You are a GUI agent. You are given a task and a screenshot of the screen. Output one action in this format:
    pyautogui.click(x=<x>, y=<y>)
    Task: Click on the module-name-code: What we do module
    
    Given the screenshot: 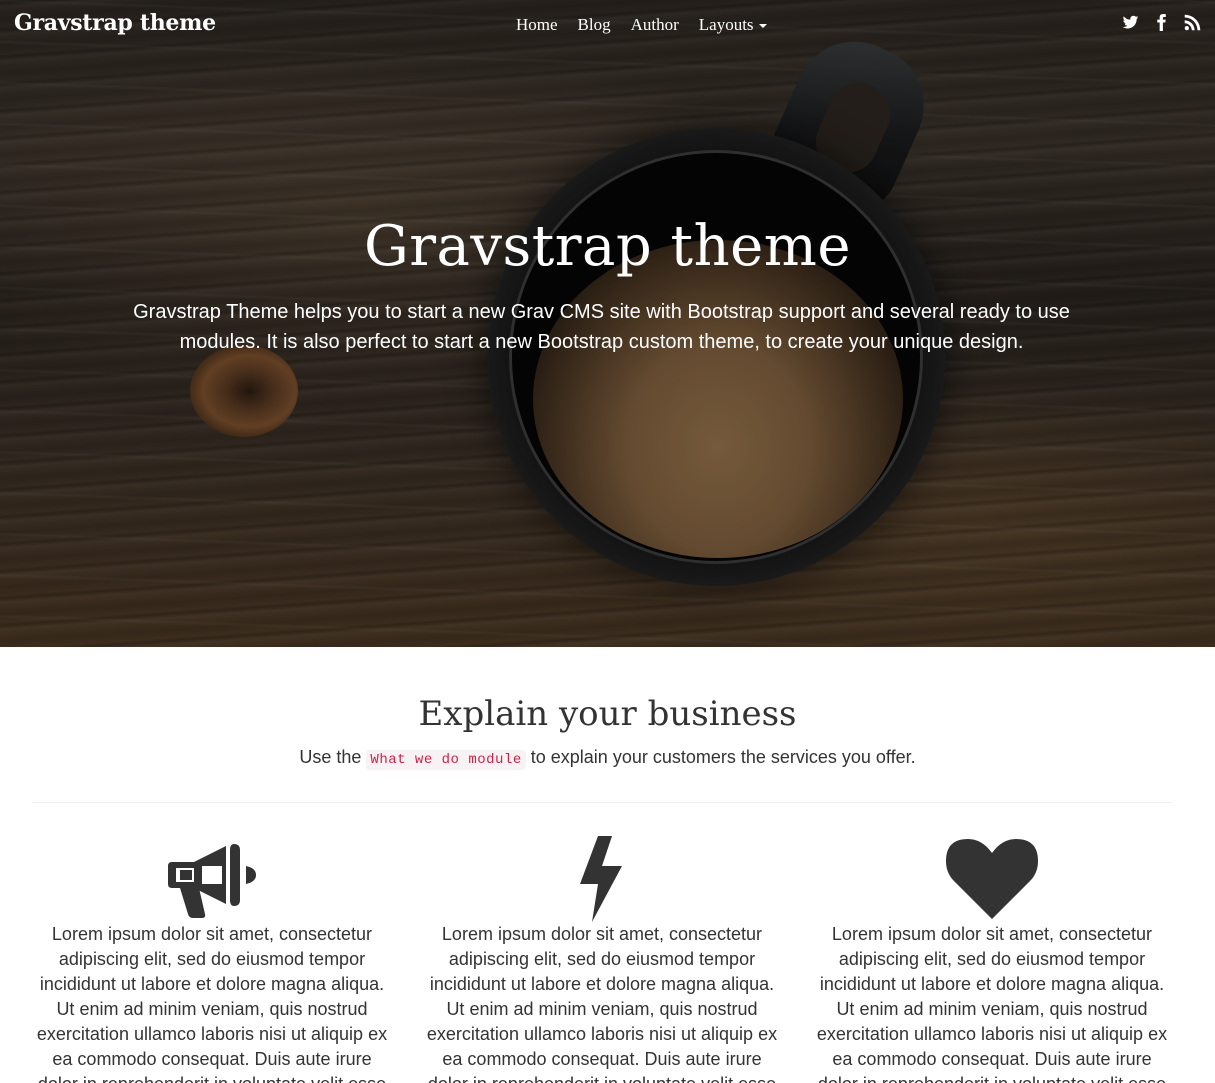 What is the action you would take?
    pyautogui.click(x=446, y=760)
    